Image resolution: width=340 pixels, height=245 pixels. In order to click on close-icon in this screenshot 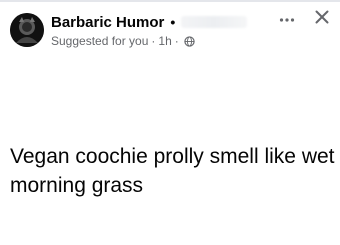, I will do `click(322, 19)`.